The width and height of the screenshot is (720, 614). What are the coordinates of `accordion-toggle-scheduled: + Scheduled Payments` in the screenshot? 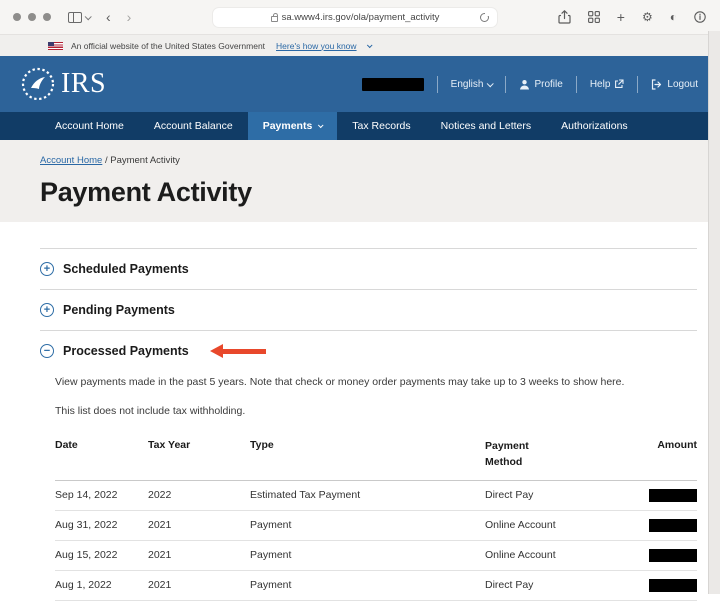 It's located at (368, 269).